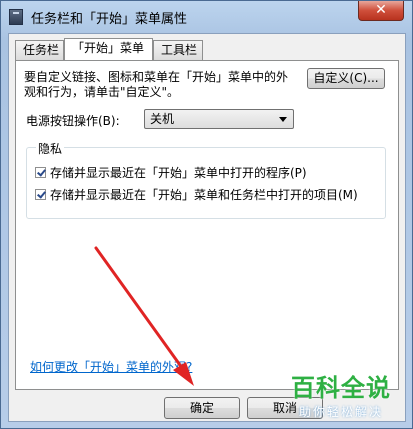  Describe the element at coordinates (204, 195) in the screenshot. I see `recent-items-label: 存储并显示最近在「开始」菜单和任务栏中打开的项目(M)` at that location.